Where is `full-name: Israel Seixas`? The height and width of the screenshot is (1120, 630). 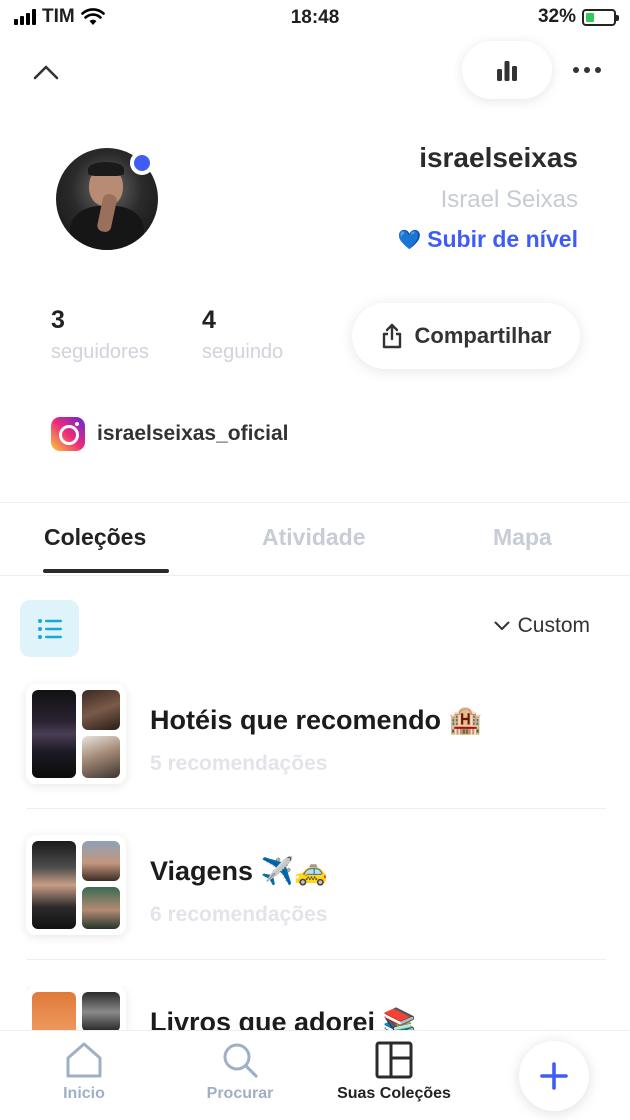
full-name: Israel Seixas is located at coordinates (509, 199).